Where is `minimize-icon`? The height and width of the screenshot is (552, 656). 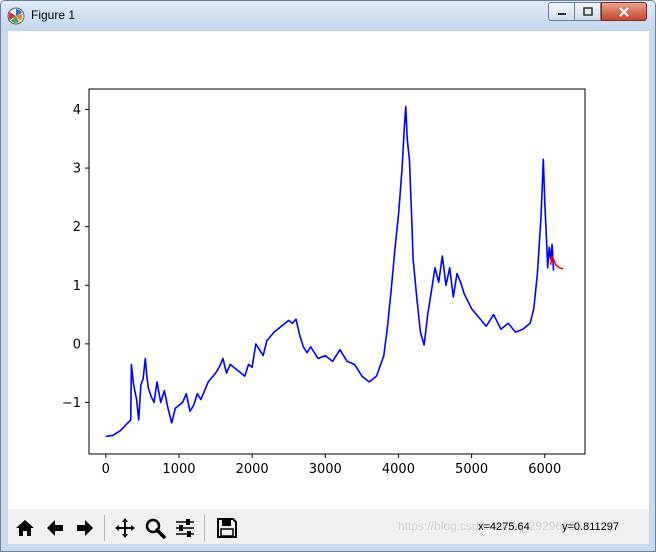 minimize-icon is located at coordinates (561, 13).